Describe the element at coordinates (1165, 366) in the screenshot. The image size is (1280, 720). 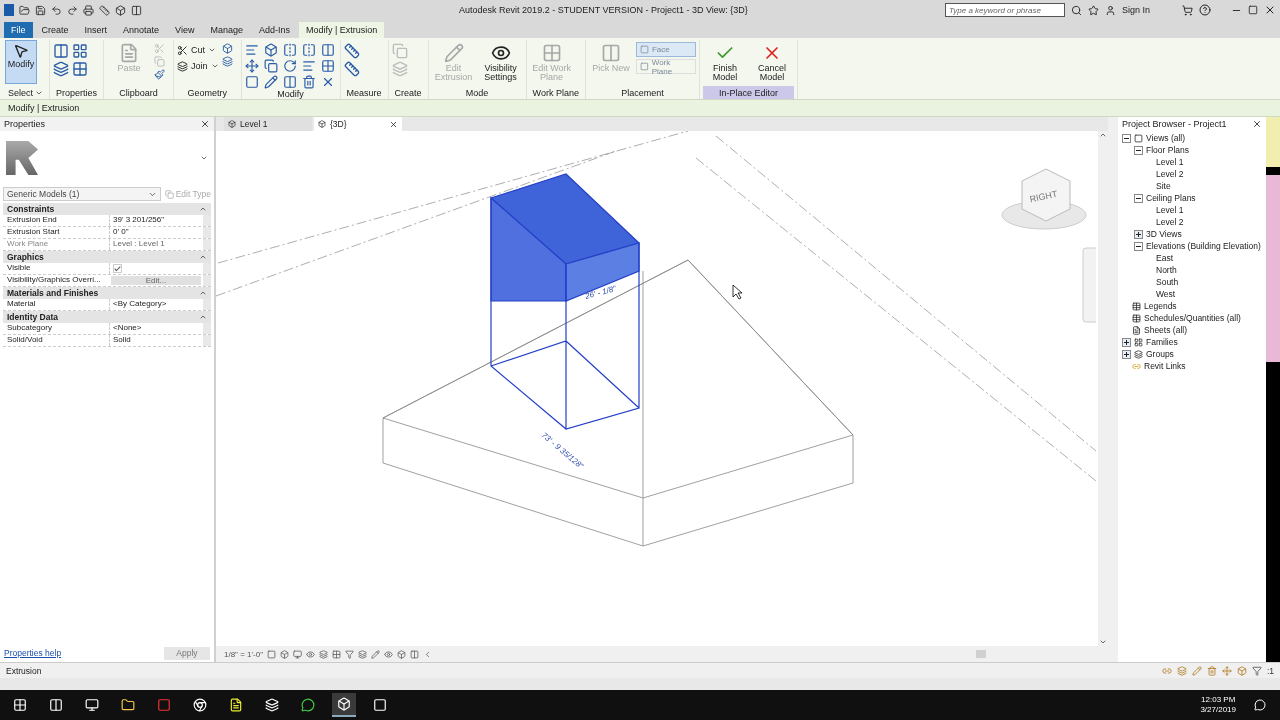
I see `tree-item: Revit Links` at that location.